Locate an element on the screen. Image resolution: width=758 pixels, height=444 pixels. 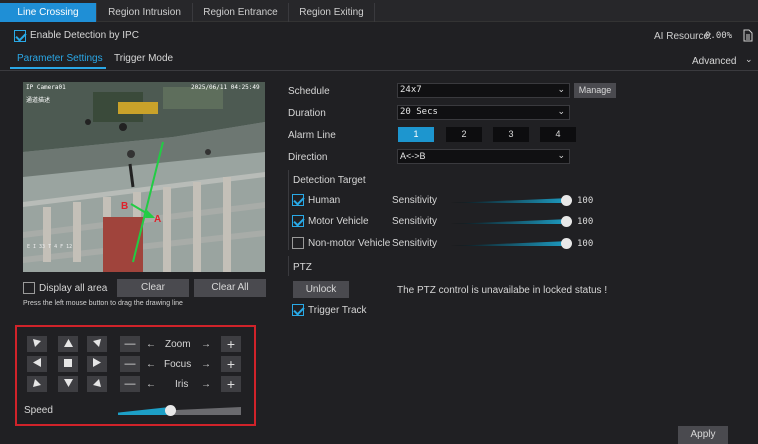
clear-button: Clear is located at coordinates (153, 288).